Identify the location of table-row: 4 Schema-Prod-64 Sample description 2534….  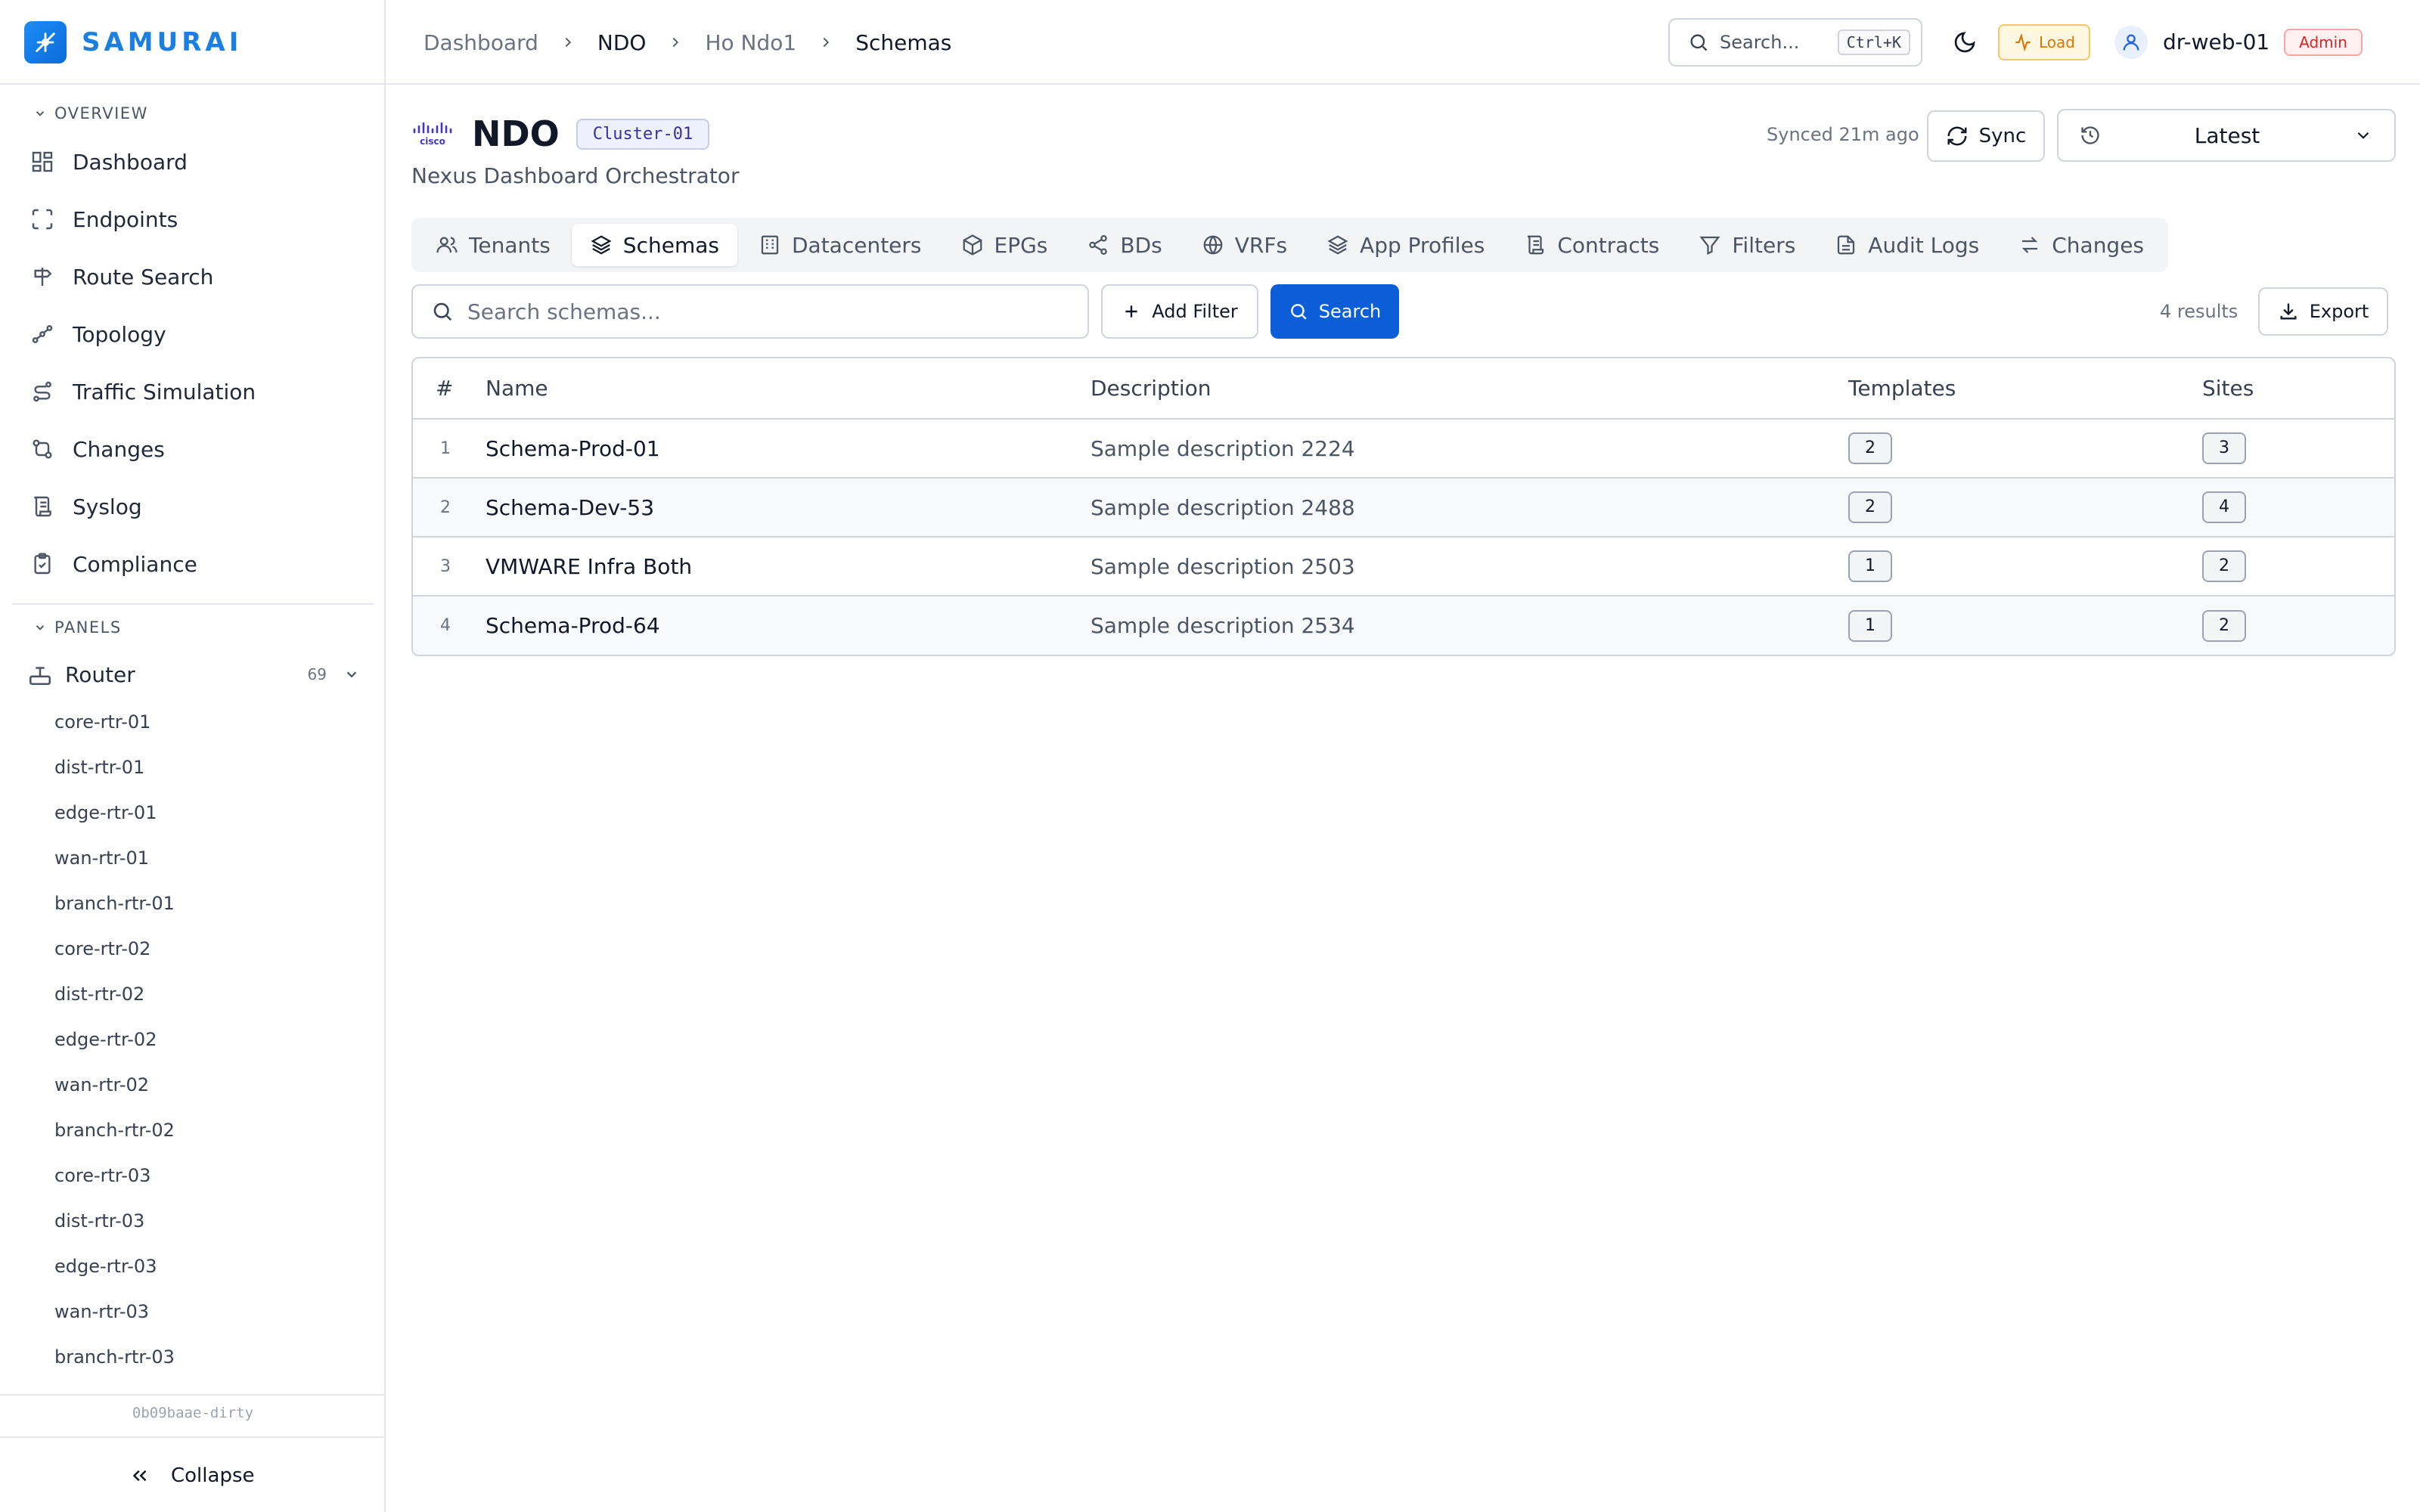
(1403, 625).